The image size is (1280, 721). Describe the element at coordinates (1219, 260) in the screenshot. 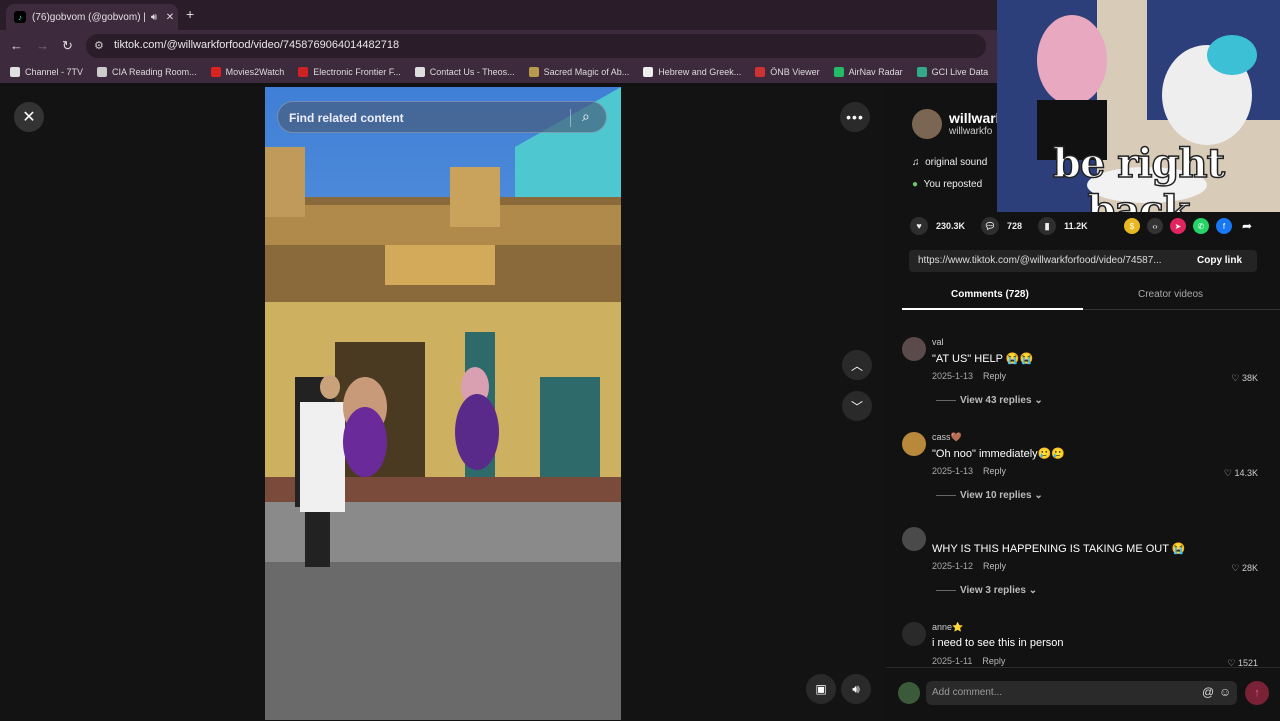

I see `copy-link-button: Copy link` at that location.